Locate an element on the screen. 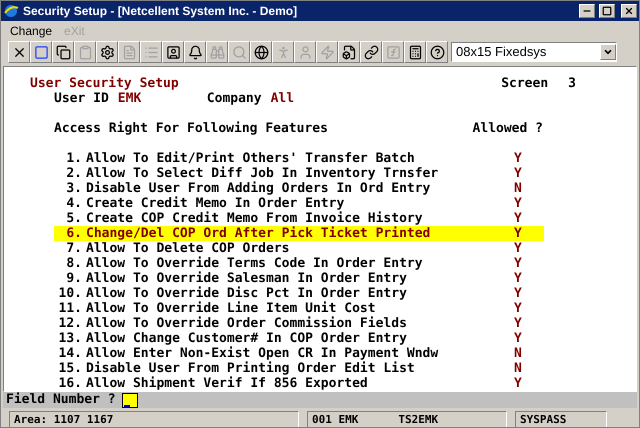 The width and height of the screenshot is (640, 428). feature-row: 3. Disable User From Adding Orders In Ord Entry N is located at coordinates (299, 188).